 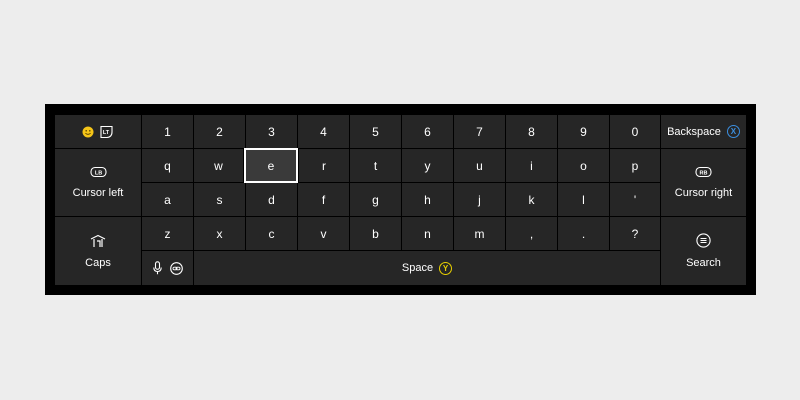 What do you see at coordinates (324, 165) in the screenshot?
I see `key-r: r` at bounding box center [324, 165].